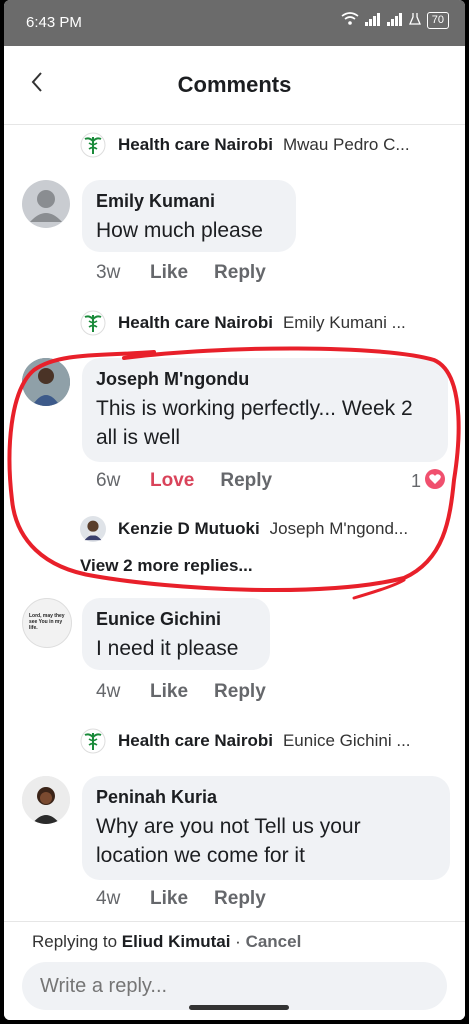 The width and height of the screenshot is (469, 1024). I want to click on comment-author: Eunice Gichini, so click(176, 619).